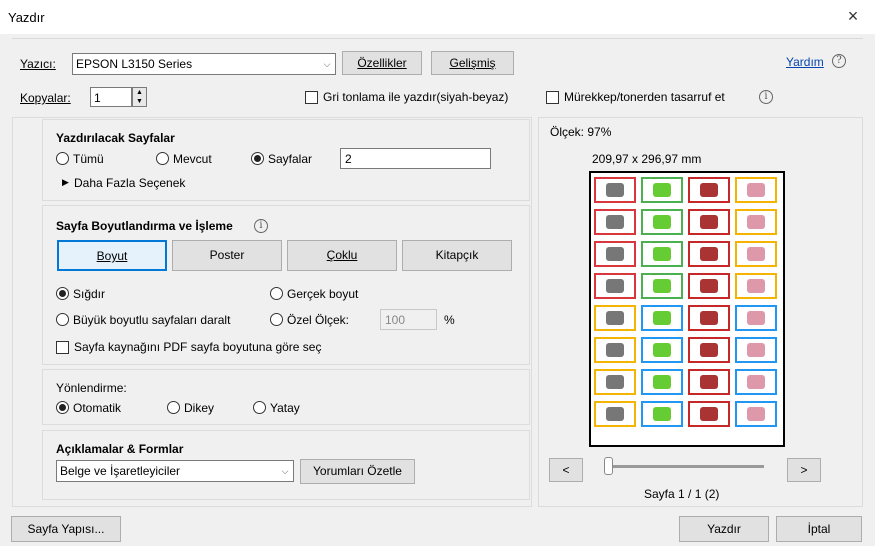 The height and width of the screenshot is (546, 875). Describe the element at coordinates (552, 97) in the screenshot. I see `ink-save-checkbox` at that location.